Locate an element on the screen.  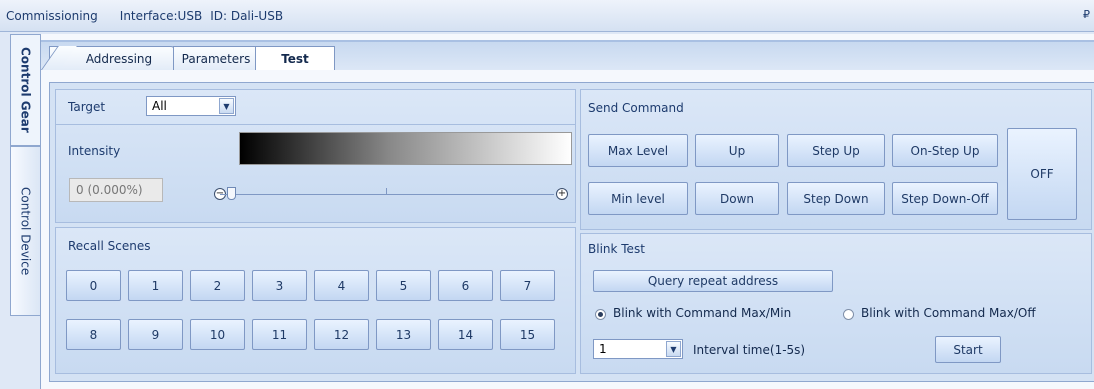
blink-max-min-label: Blink with Command Max/Min is located at coordinates (702, 313).